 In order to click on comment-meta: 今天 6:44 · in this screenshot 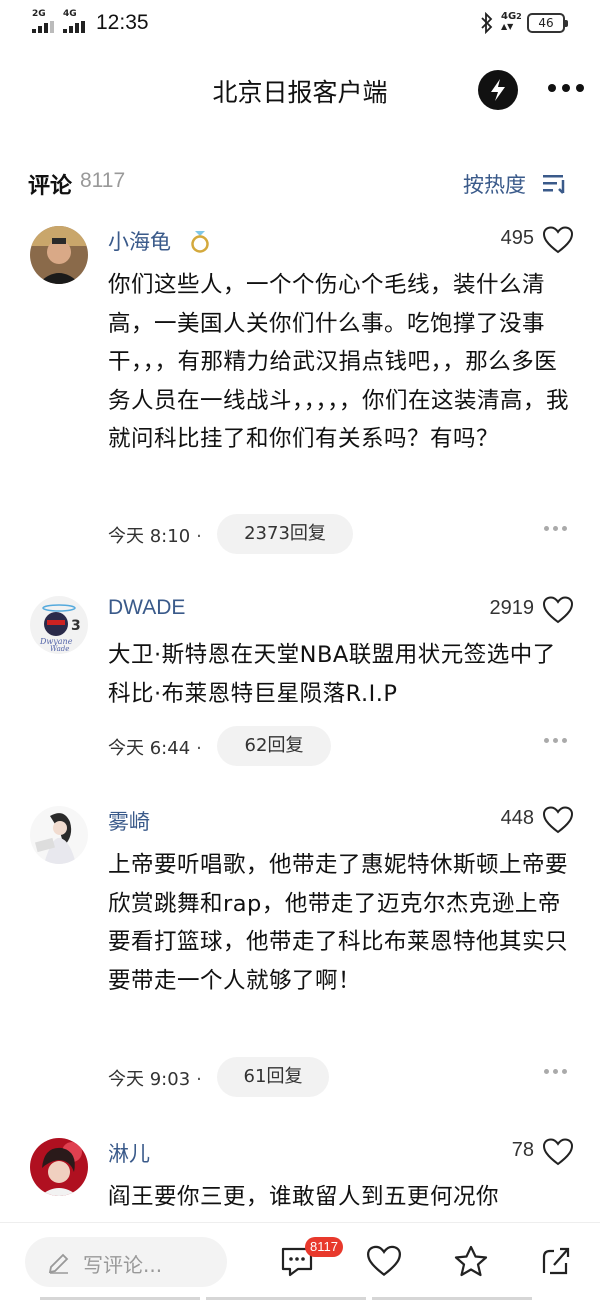, I will do `click(155, 748)`.